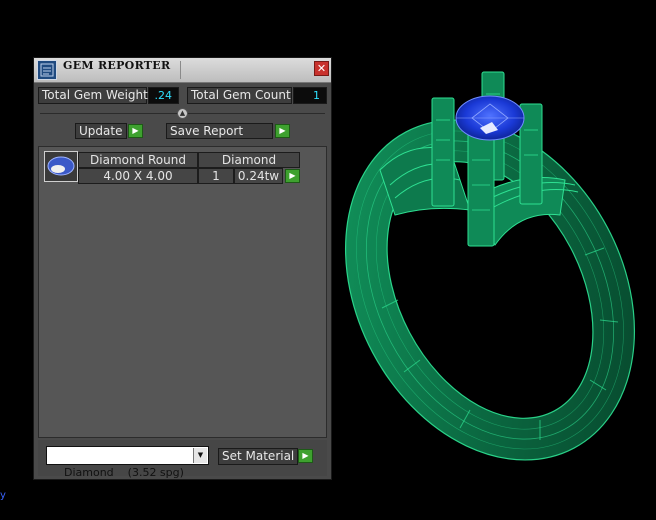 The image size is (656, 520). I want to click on title-divider, so click(180, 70).